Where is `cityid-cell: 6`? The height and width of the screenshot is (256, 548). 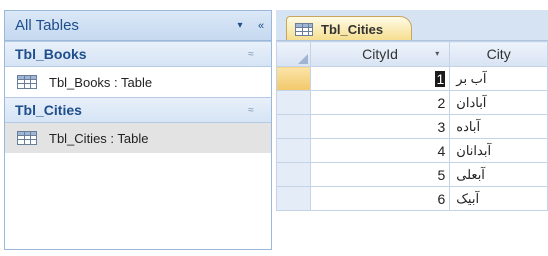
cityid-cell: 6 is located at coordinates (380, 198).